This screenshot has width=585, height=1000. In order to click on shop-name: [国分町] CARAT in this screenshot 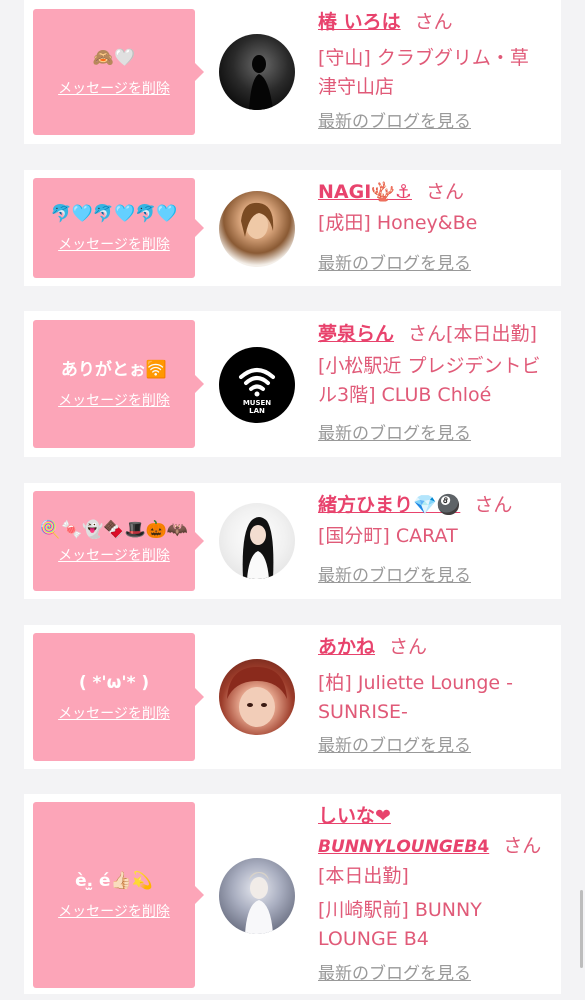, I will do `click(436, 536)`.